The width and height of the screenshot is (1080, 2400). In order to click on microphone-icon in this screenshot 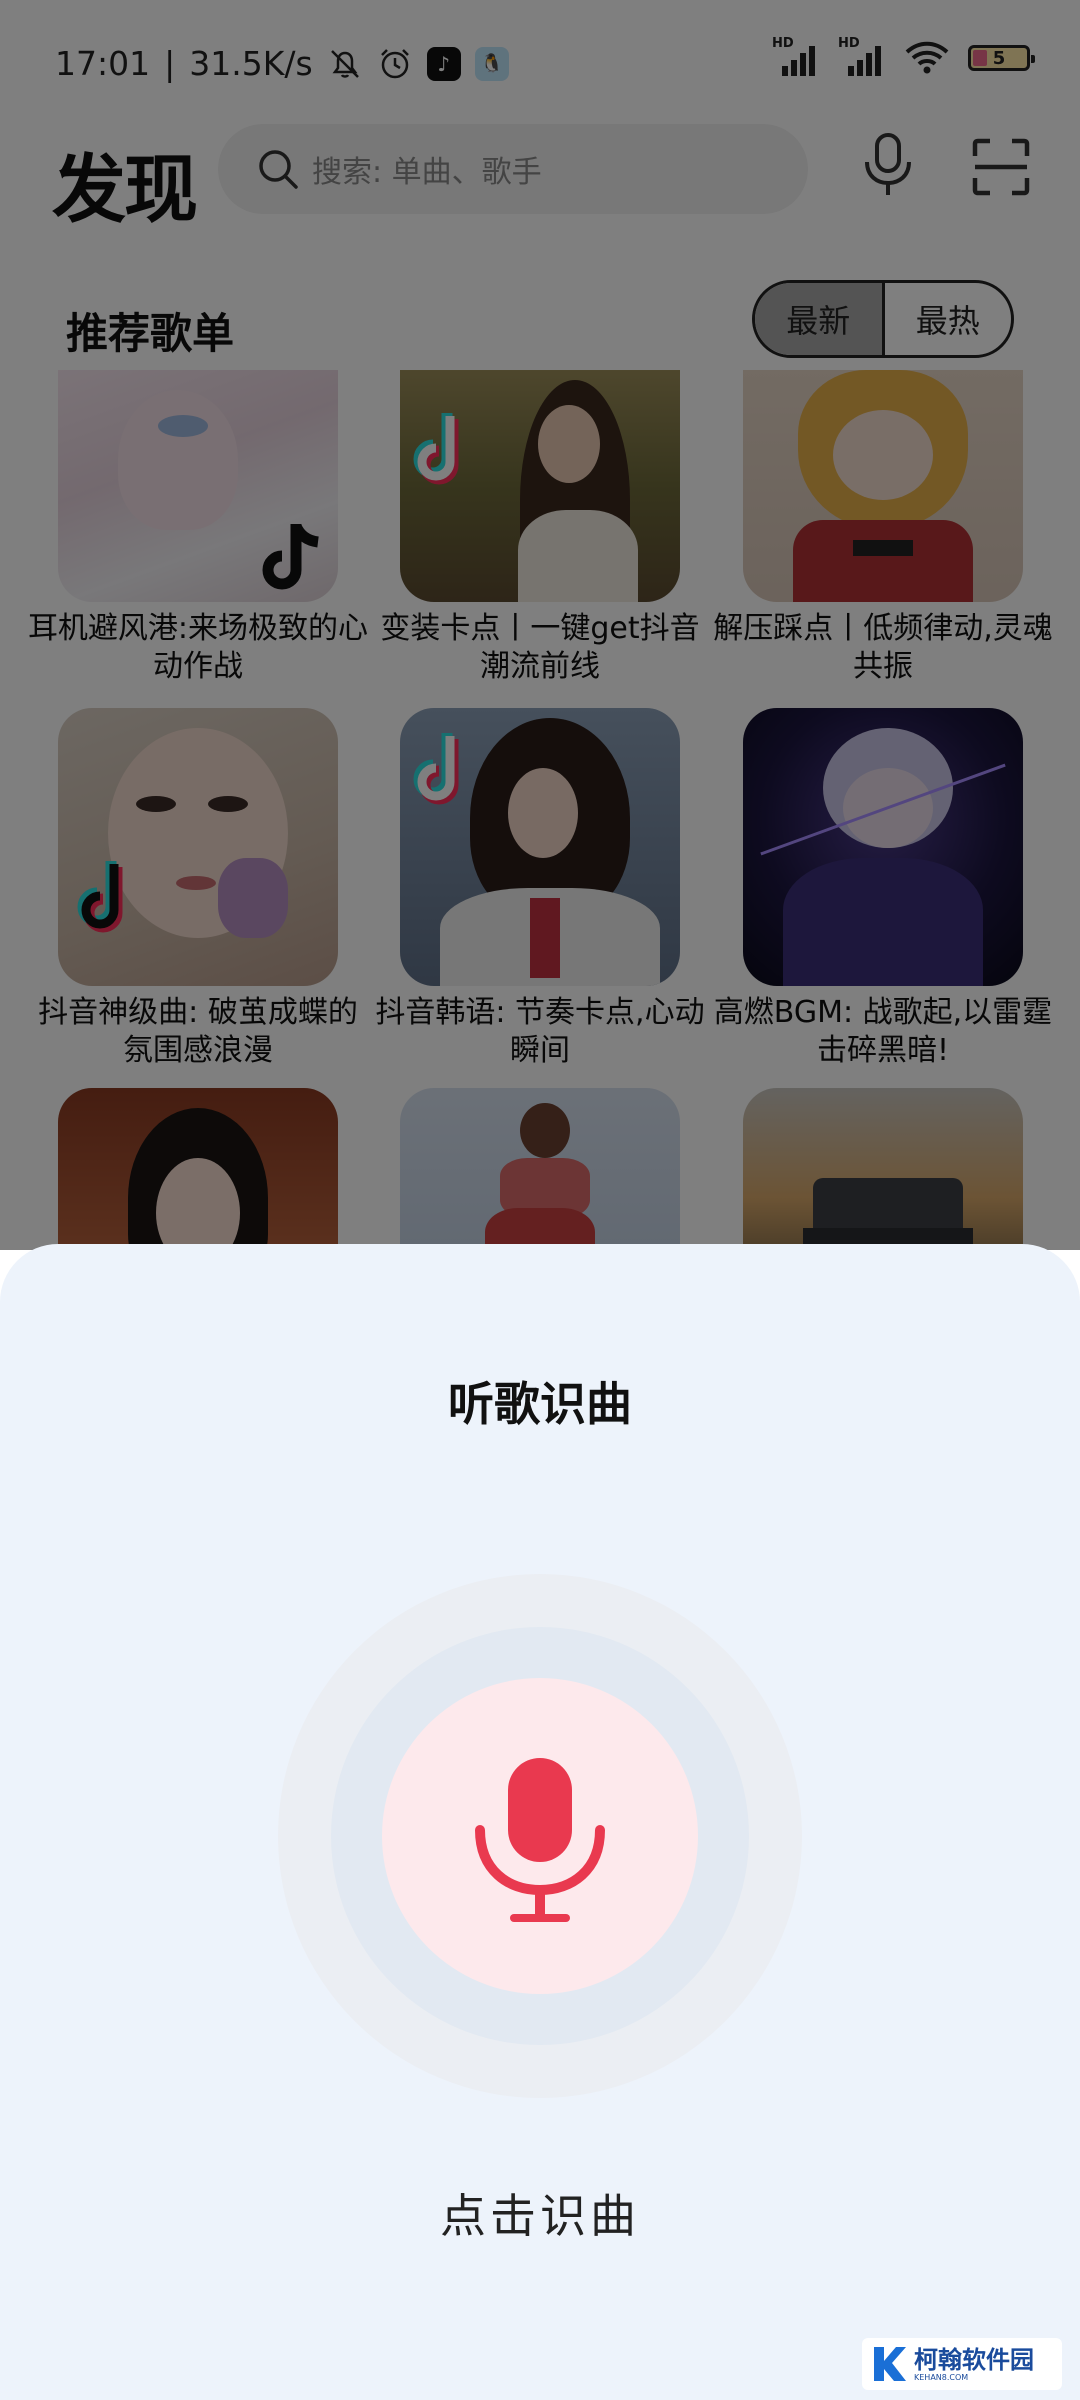, I will do `click(540, 1840)`.